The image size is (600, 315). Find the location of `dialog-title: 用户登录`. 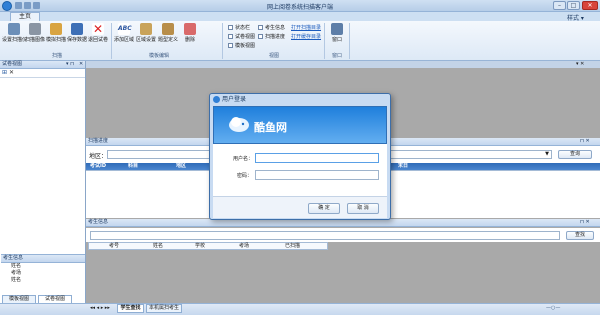

dialog-title: 用户登录 is located at coordinates (234, 99).